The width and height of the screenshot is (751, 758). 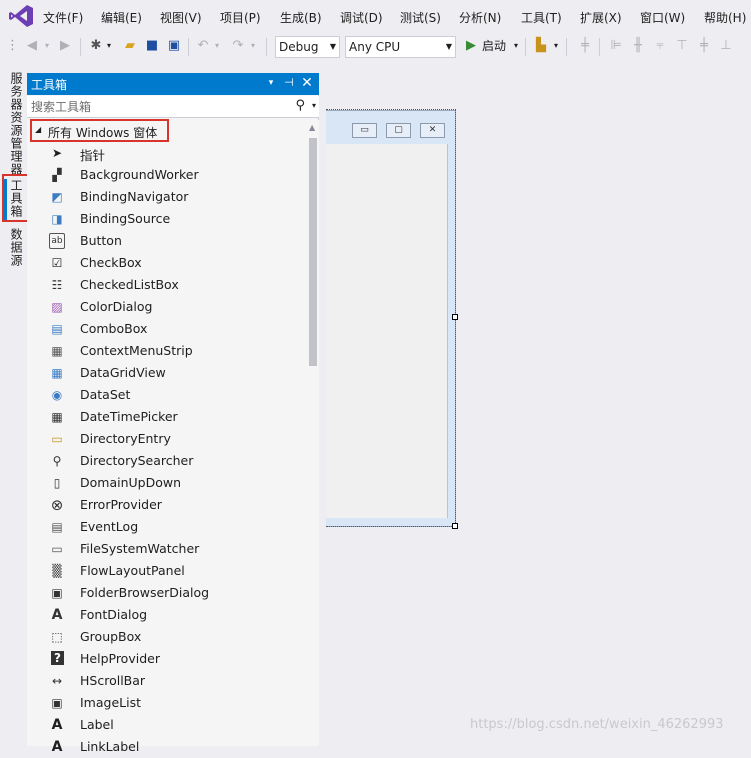 I want to click on toolbox-item: ⚲ DirectorySearcher, so click(x=167, y=461).